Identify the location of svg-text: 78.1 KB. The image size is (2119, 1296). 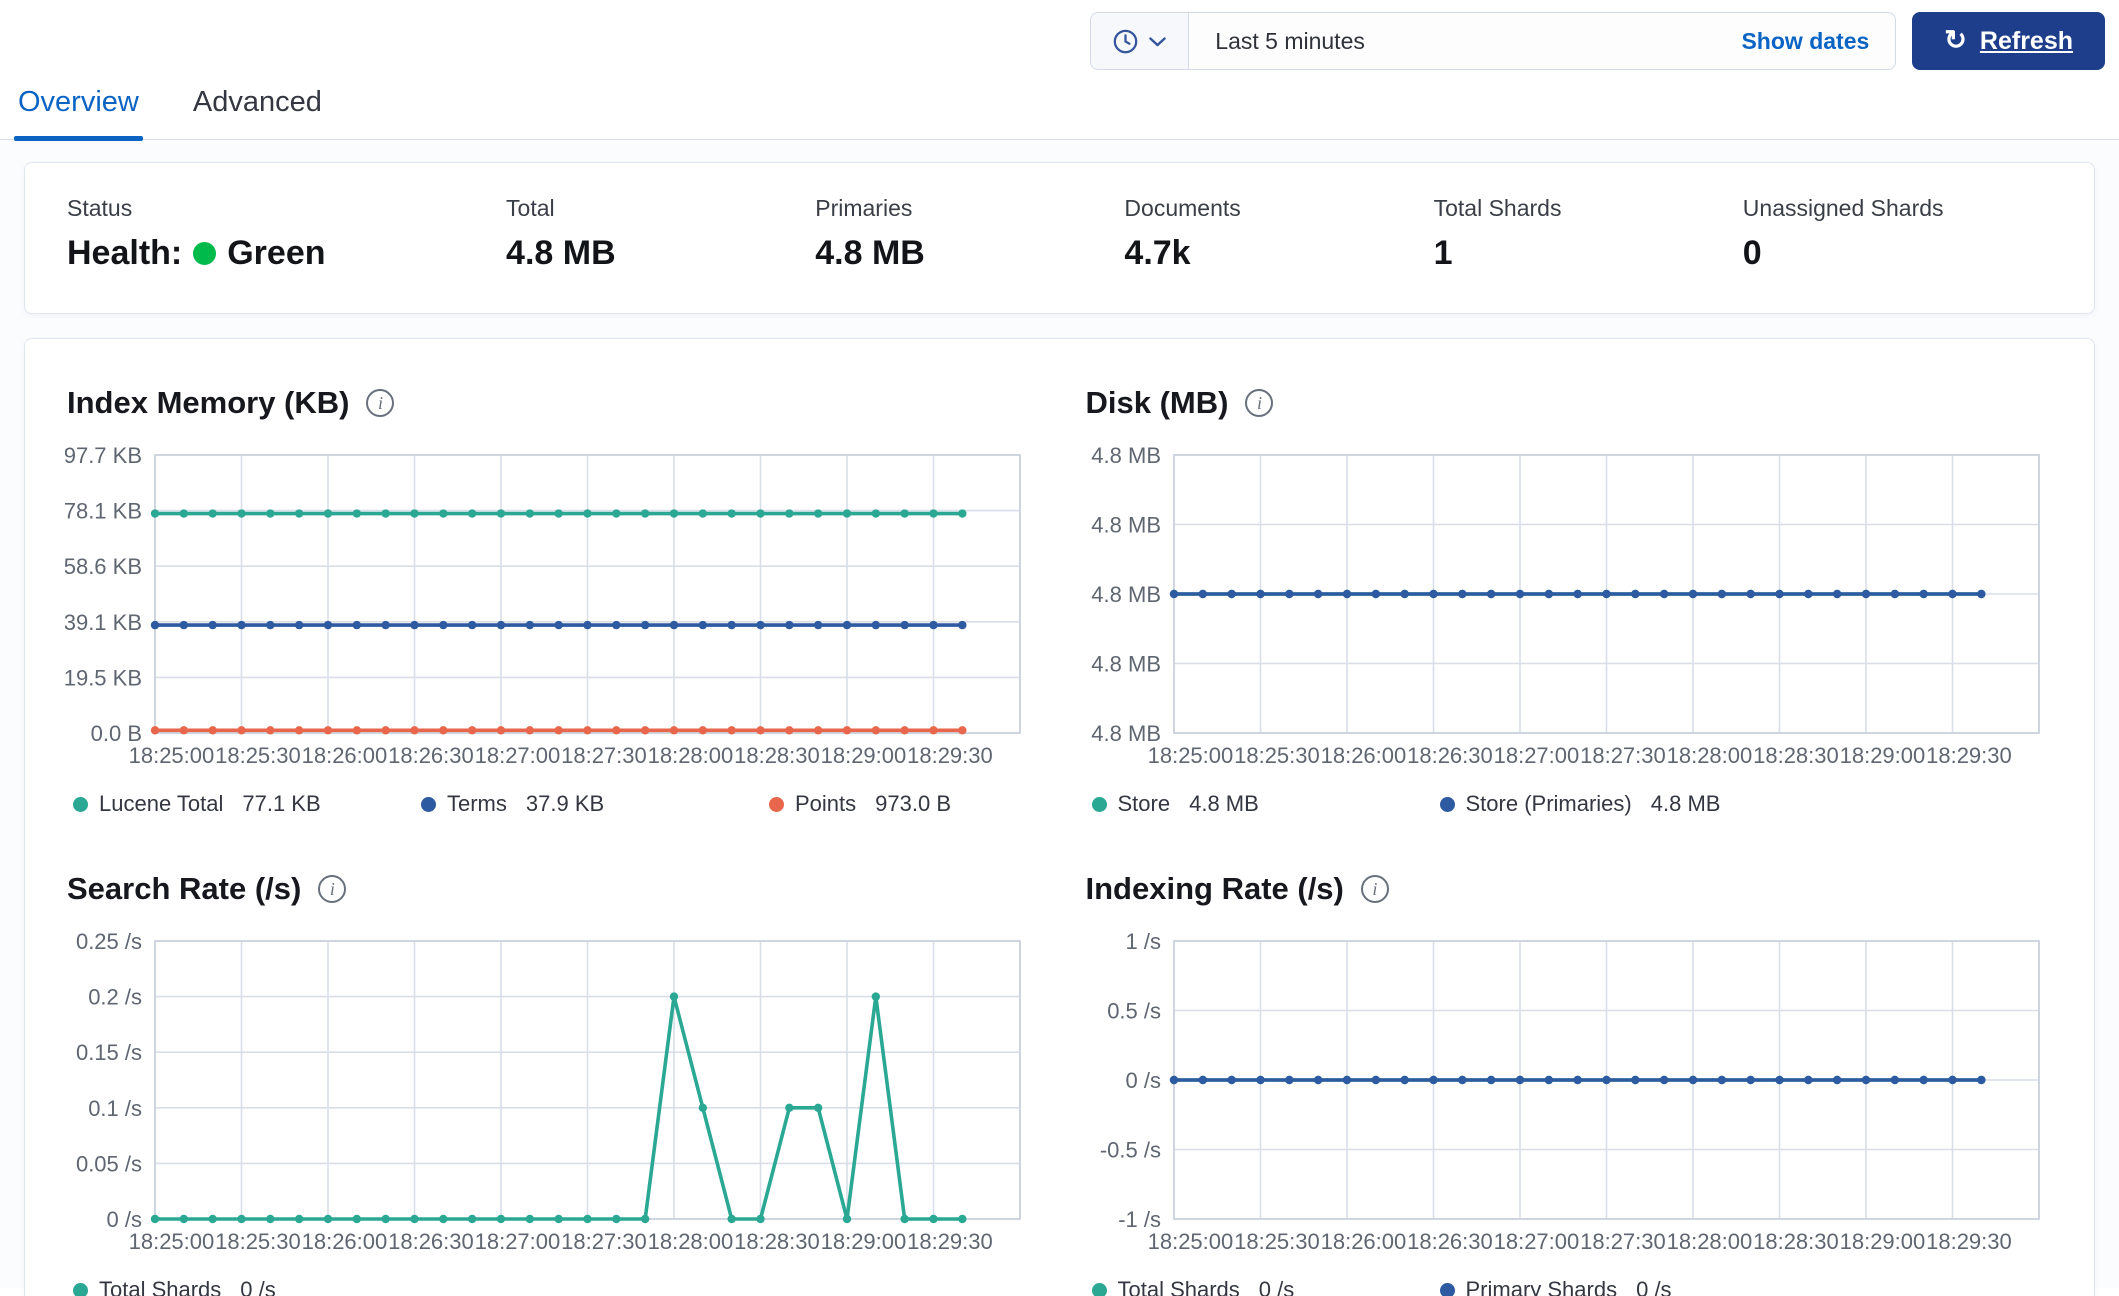
(103, 511).